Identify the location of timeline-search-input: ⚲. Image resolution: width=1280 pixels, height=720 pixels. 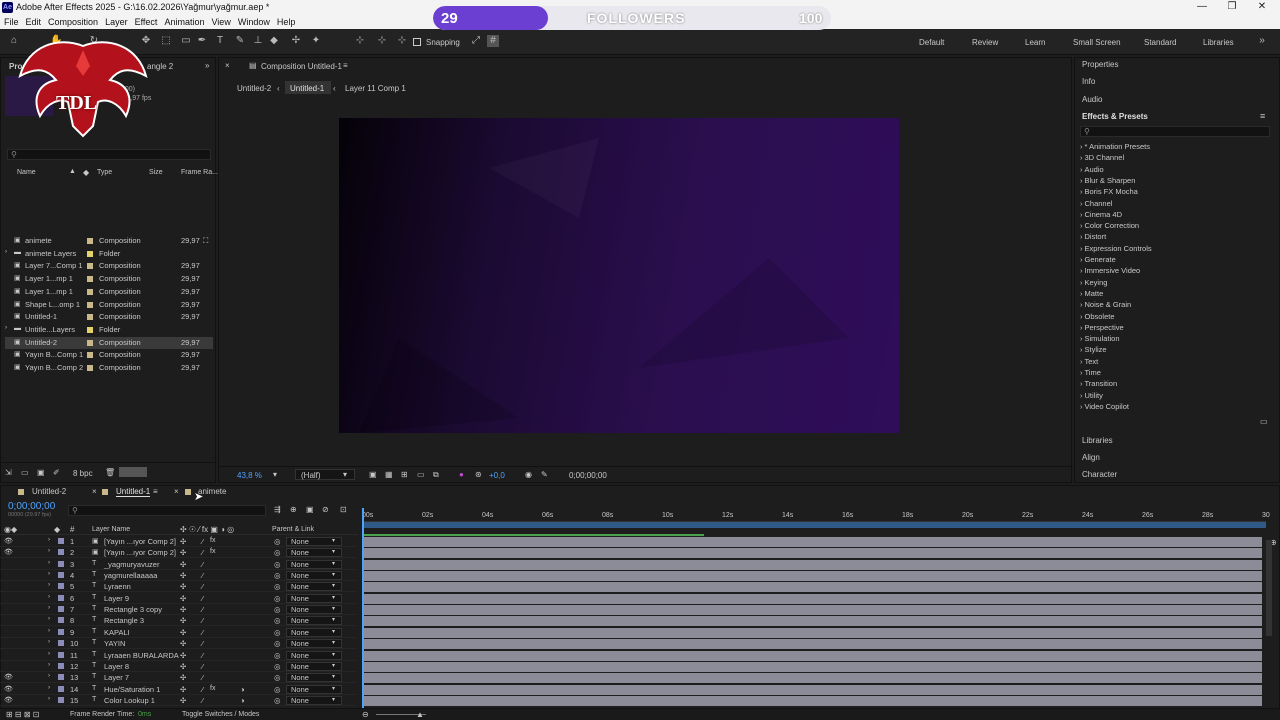
(167, 510).